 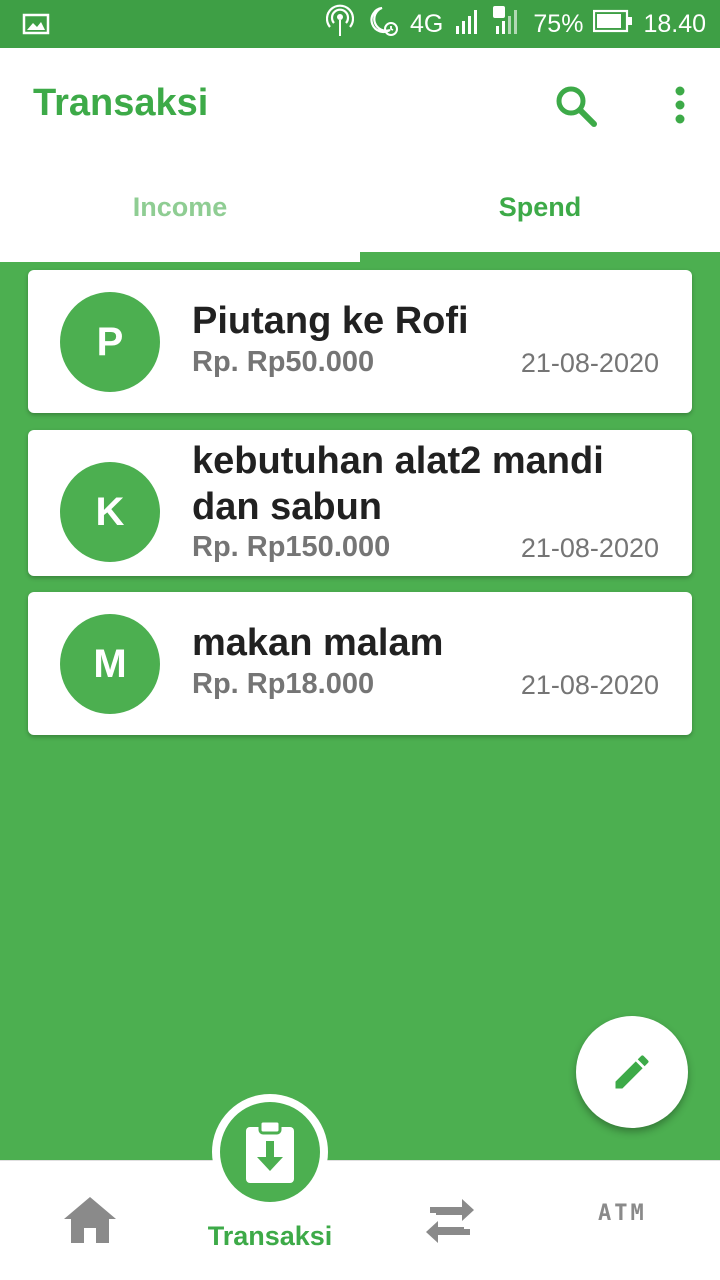 I want to click on tab-bar: Income Spend, so click(x=360, y=212).